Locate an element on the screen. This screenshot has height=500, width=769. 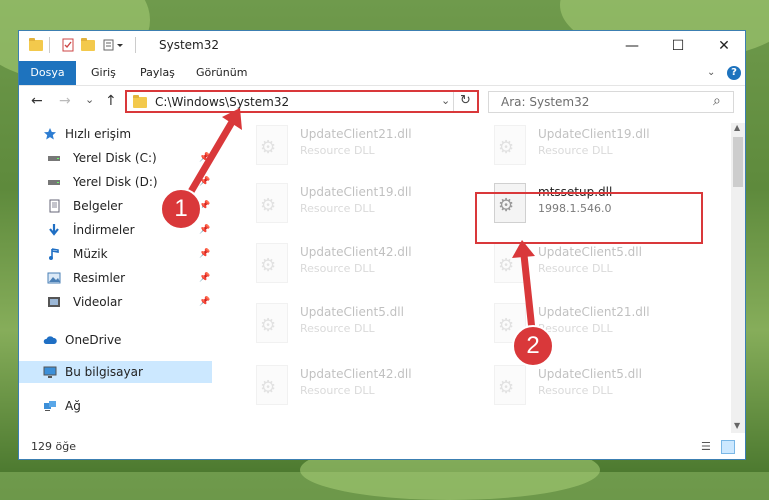
file-name: UpdateClient21.dll is located at coordinates (356, 134).